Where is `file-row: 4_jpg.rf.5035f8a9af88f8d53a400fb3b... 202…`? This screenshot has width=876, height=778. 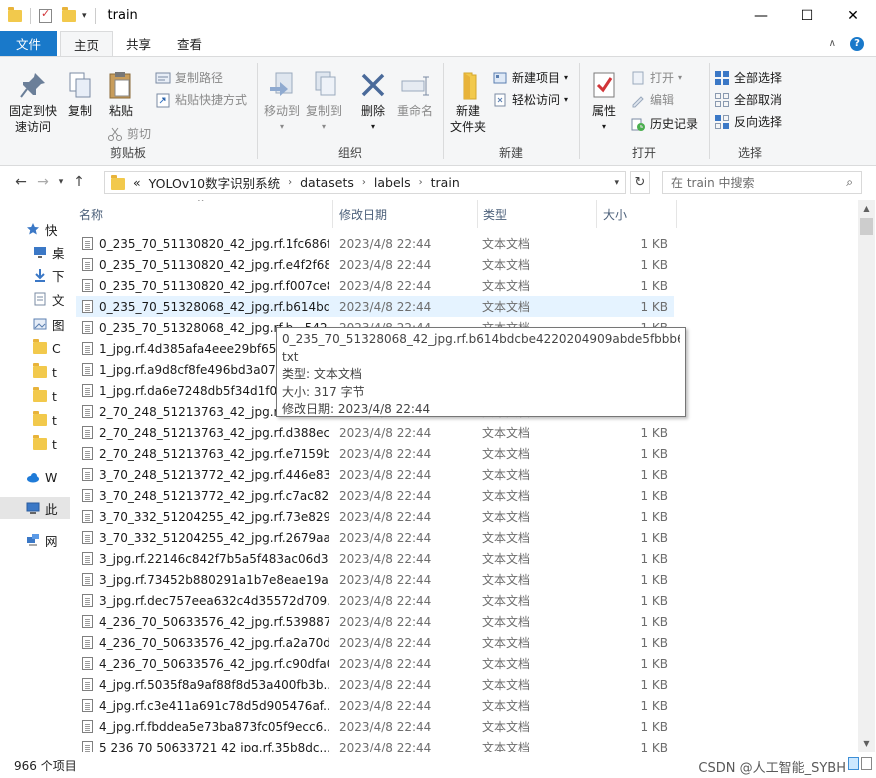
file-row: 4_jpg.rf.5035f8a9af88f8d53a400fb3b... 202… is located at coordinates (375, 684).